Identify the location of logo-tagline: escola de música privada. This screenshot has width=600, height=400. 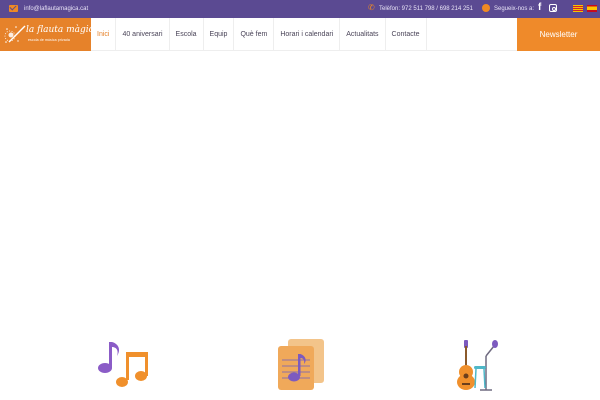
(49, 40).